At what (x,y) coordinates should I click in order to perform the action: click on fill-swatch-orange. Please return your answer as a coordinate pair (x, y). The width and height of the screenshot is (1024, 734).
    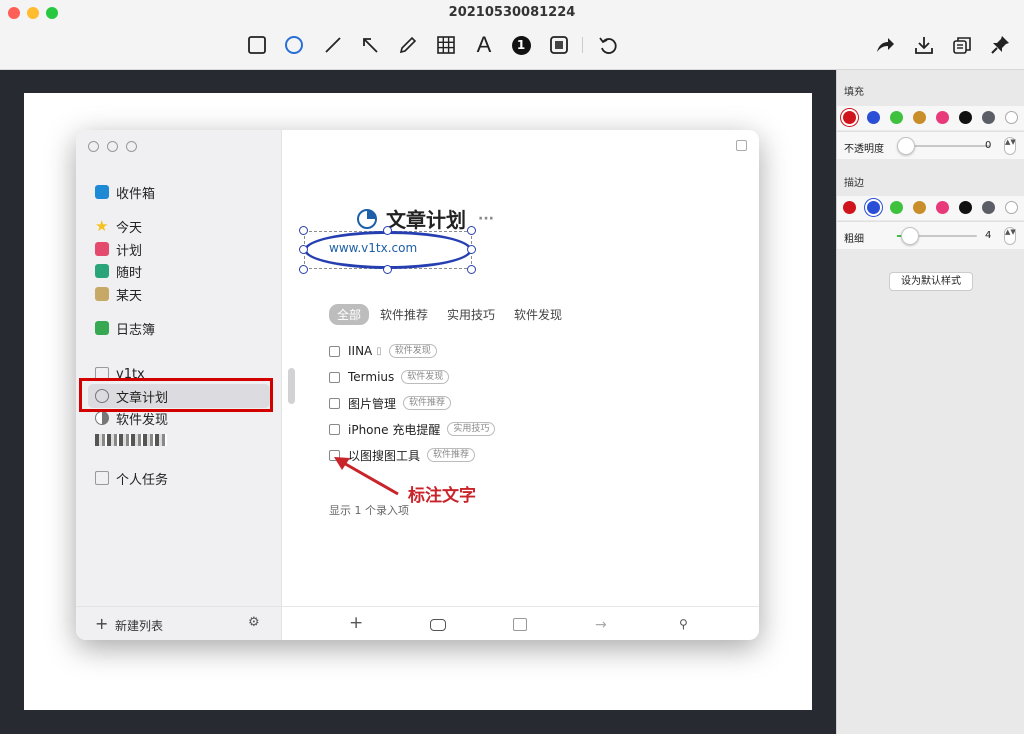
    Looking at the image, I should click on (919, 117).